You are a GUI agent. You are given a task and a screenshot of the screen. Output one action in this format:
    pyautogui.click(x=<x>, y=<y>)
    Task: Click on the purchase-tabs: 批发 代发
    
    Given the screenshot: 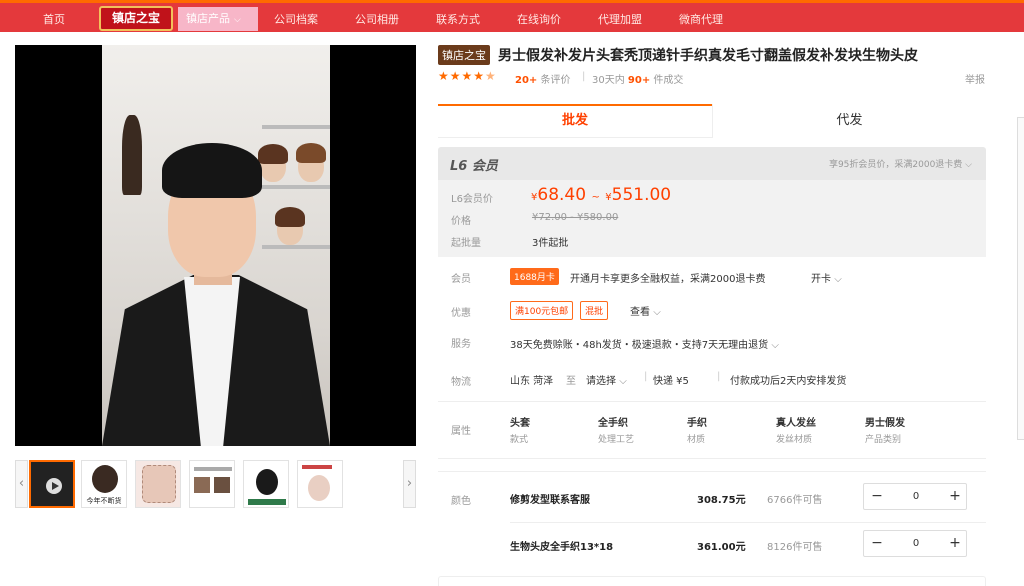 What is the action you would take?
    pyautogui.click(x=712, y=121)
    